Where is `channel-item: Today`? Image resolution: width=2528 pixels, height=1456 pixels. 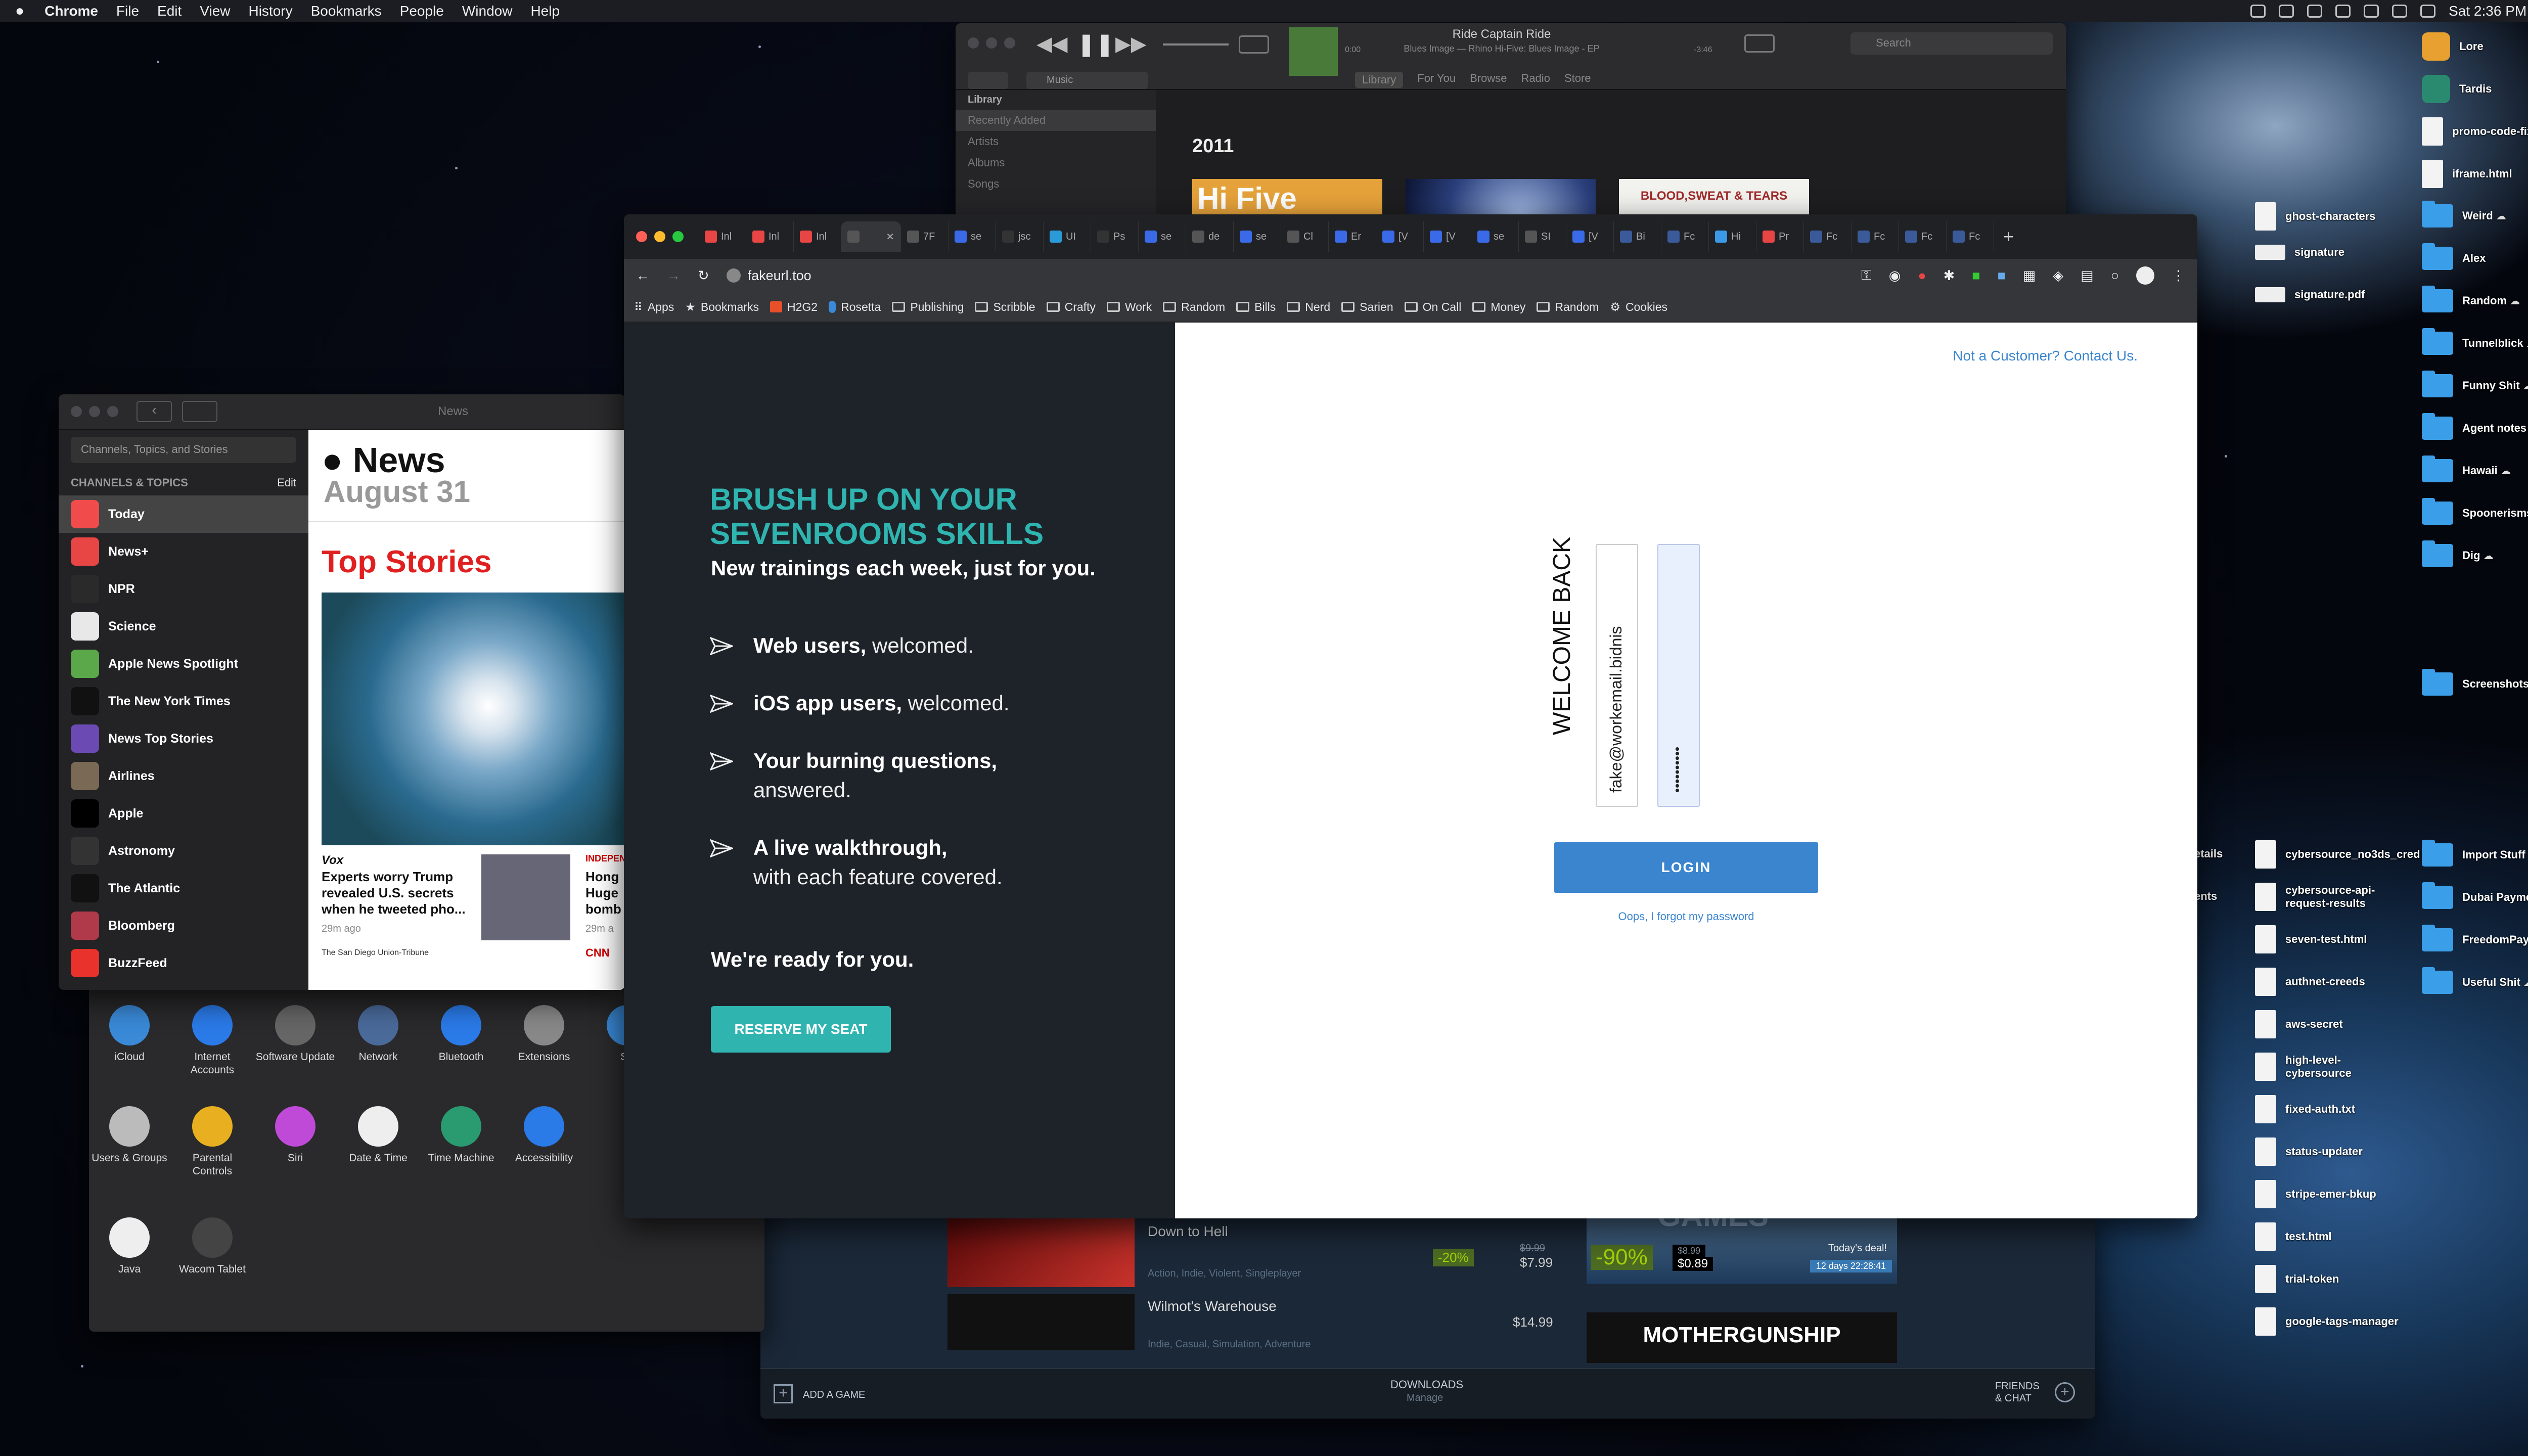
channel-item: Today is located at coordinates (184, 514).